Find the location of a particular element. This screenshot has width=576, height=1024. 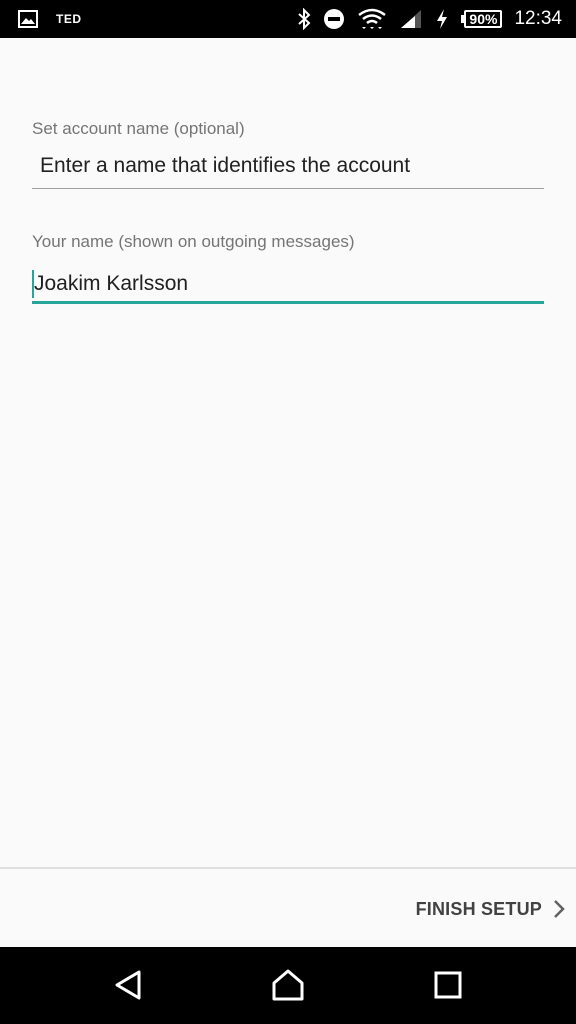

finish-setup-button: FINISH SETUP is located at coordinates (491, 909).